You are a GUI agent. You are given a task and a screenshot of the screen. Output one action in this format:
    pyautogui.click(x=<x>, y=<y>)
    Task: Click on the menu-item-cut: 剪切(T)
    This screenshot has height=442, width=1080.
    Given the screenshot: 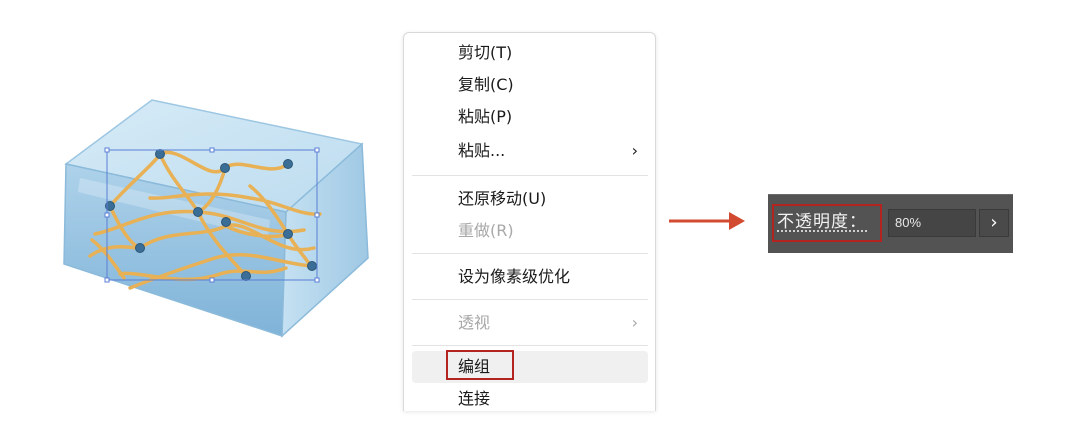 What is the action you would take?
    pyautogui.click(x=530, y=53)
    